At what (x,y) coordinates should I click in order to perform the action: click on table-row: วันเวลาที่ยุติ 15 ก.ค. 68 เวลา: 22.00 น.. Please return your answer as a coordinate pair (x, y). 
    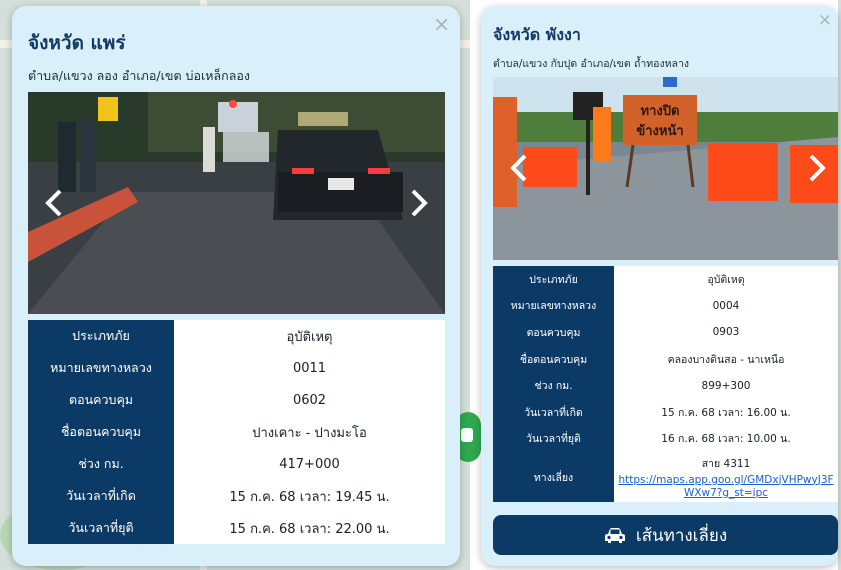
    Looking at the image, I should click on (236, 528).